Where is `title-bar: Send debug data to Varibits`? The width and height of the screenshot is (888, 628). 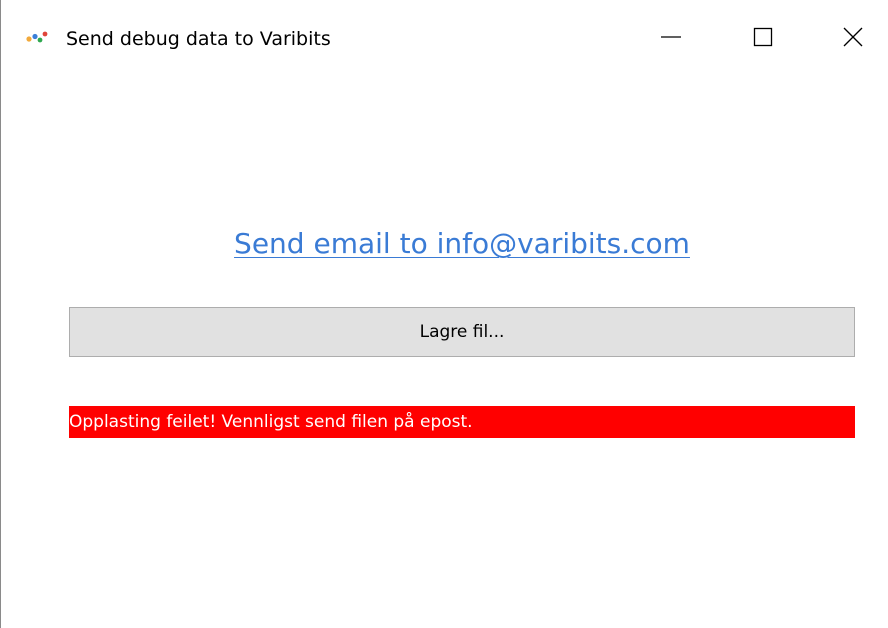 title-bar: Send debug data to Varibits is located at coordinates (444, 38).